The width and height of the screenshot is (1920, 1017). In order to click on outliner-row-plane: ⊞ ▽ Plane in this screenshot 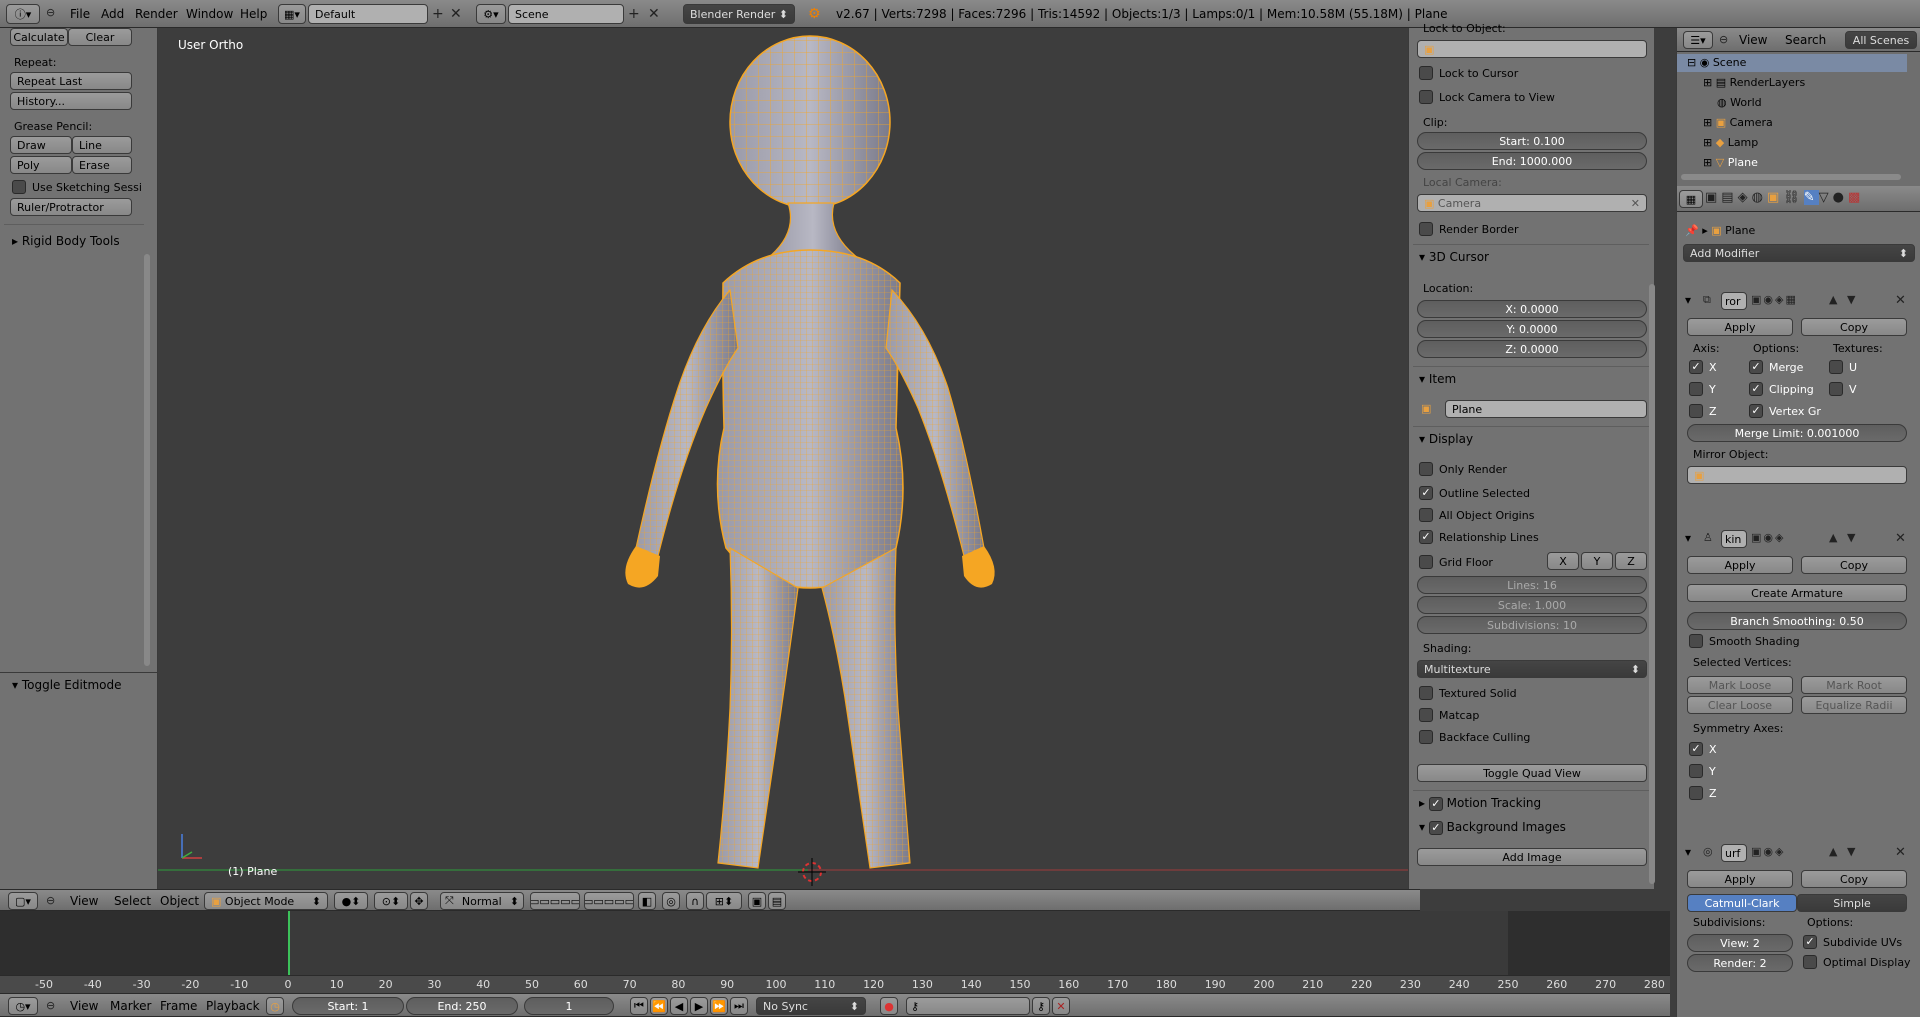, I will do `click(1792, 163)`.